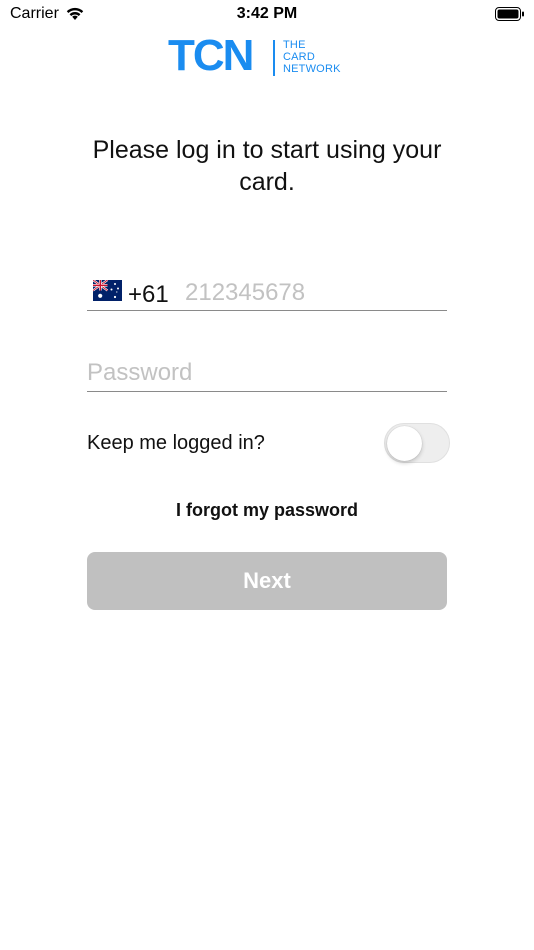  Describe the element at coordinates (176, 443) in the screenshot. I see `keep-logged-in-label: Keep me logged in?` at that location.